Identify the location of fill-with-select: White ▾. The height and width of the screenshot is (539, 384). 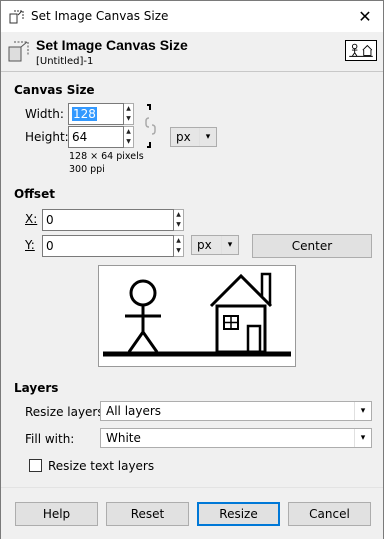
(236, 438).